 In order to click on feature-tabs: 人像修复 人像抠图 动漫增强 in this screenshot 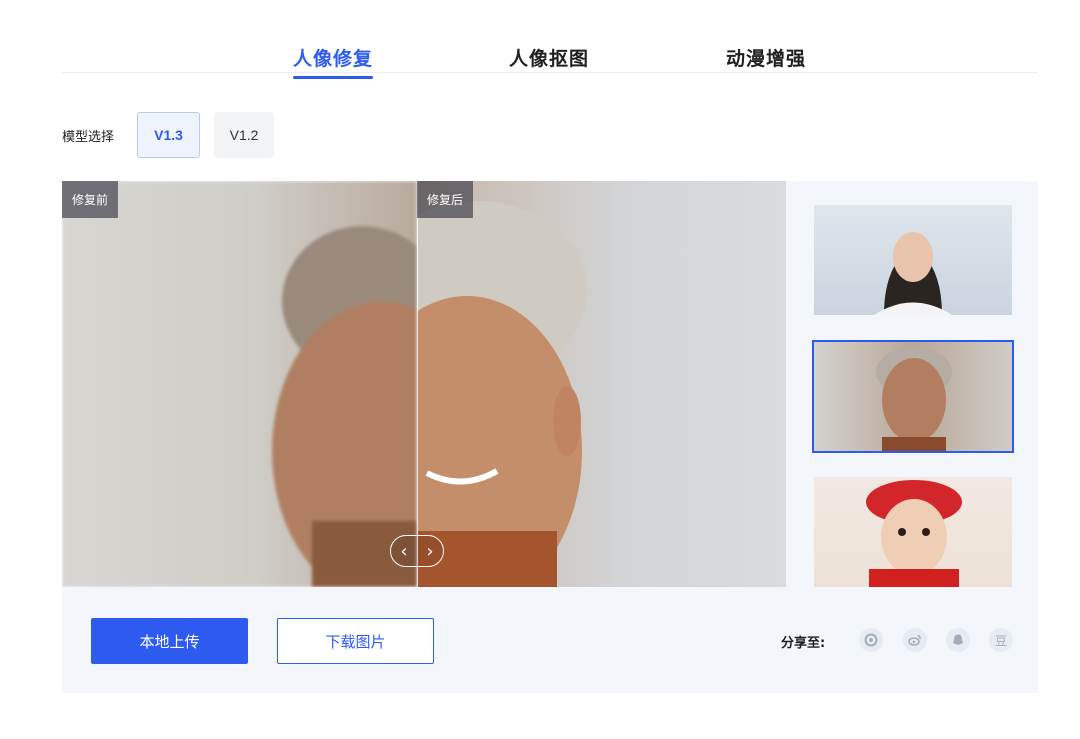, I will do `click(550, 59)`.